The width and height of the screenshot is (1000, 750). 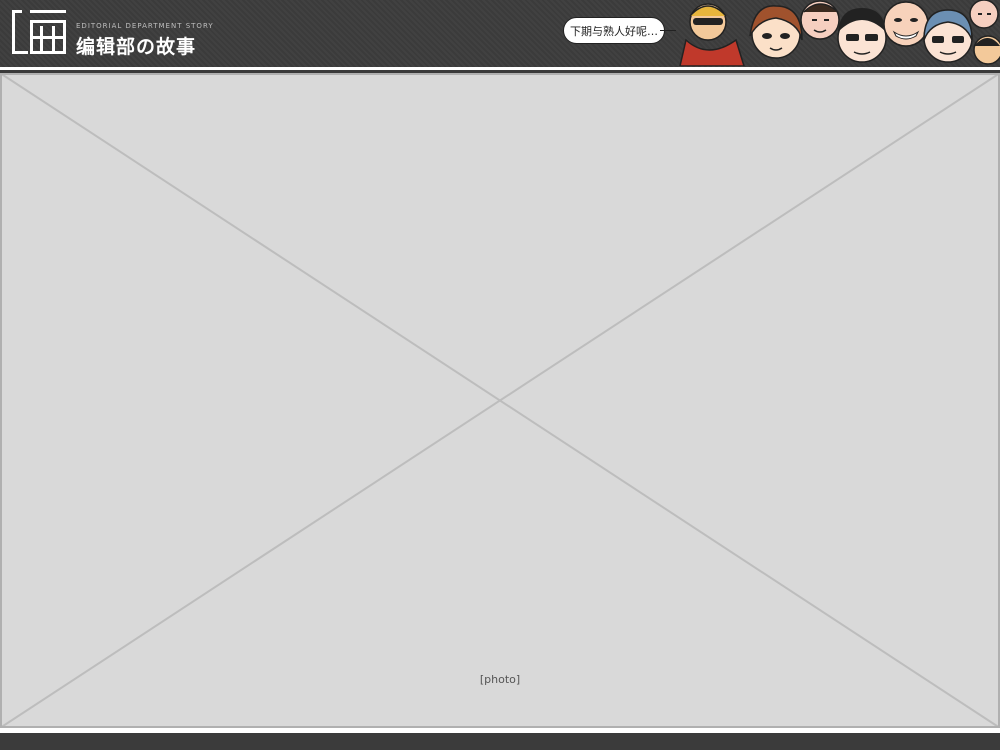 What do you see at coordinates (500, 679) in the screenshot?
I see `photo-label: [photo]` at bounding box center [500, 679].